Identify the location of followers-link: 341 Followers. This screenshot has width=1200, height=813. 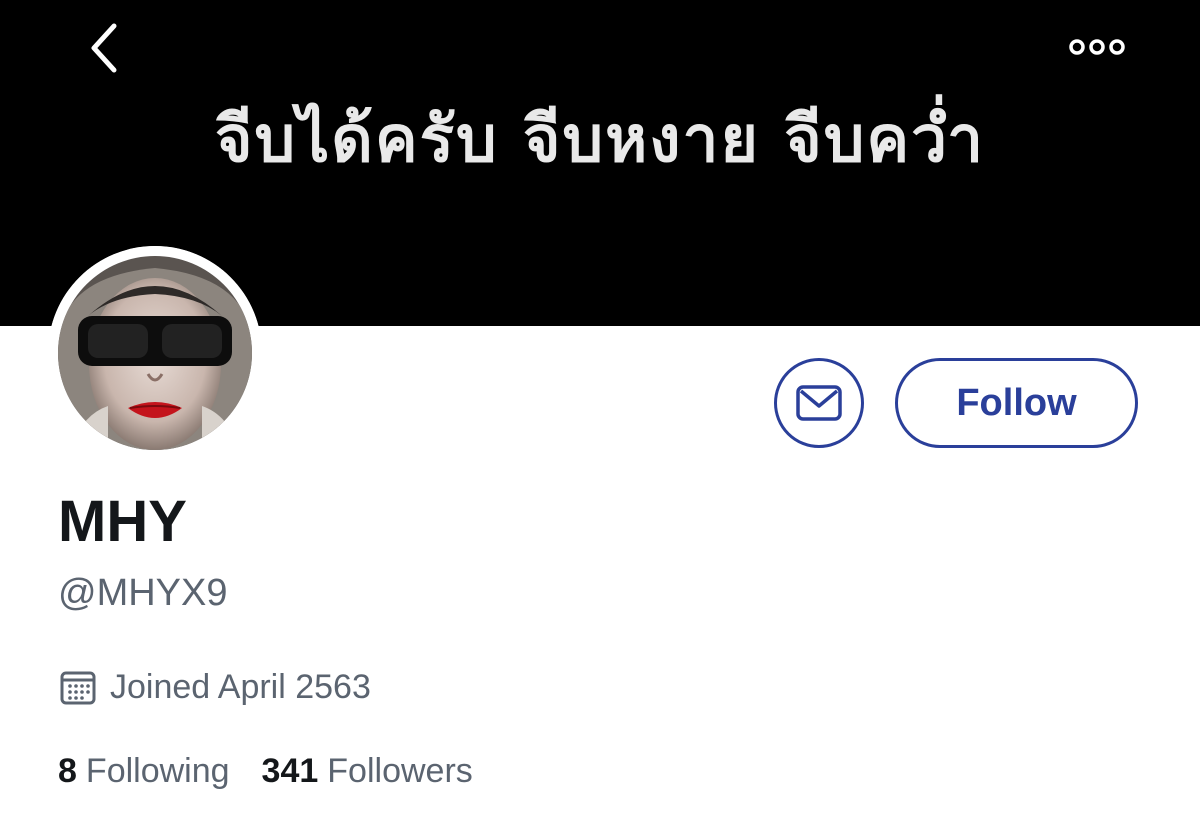
(367, 771).